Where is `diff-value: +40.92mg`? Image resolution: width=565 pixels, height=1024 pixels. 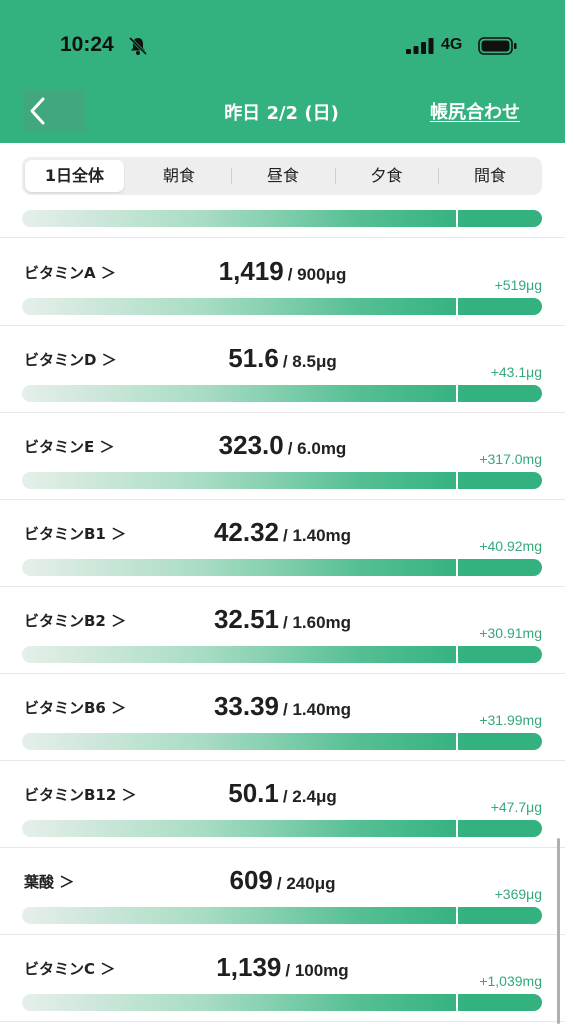
diff-value: +40.92mg is located at coordinates (510, 546).